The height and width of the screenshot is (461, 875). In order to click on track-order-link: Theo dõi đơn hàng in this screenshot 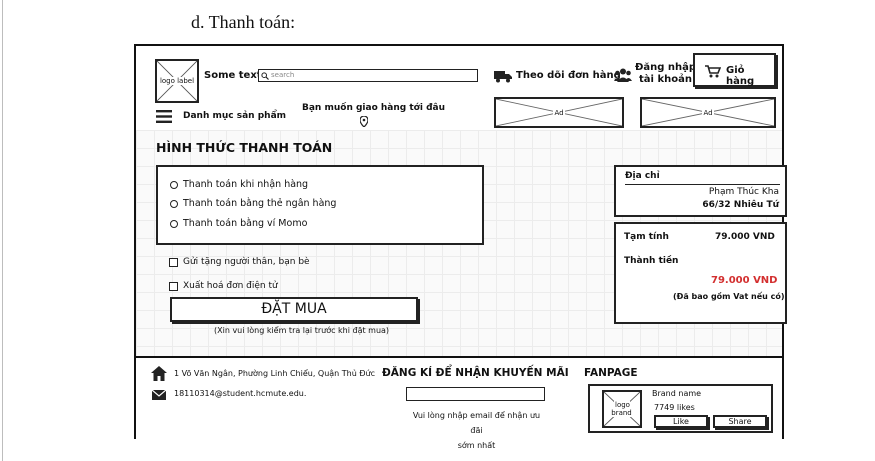, I will do `click(568, 75)`.